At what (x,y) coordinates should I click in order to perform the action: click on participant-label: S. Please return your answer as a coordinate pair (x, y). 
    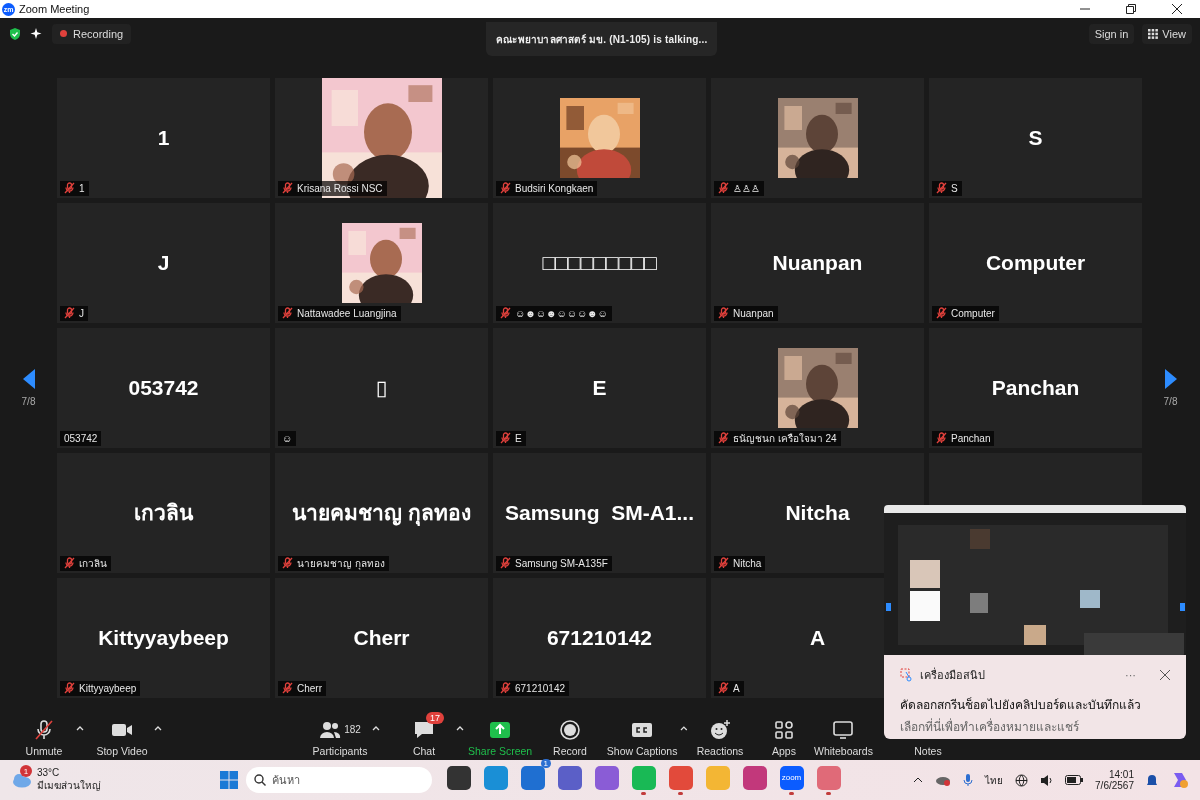
    Looking at the image, I should click on (947, 188).